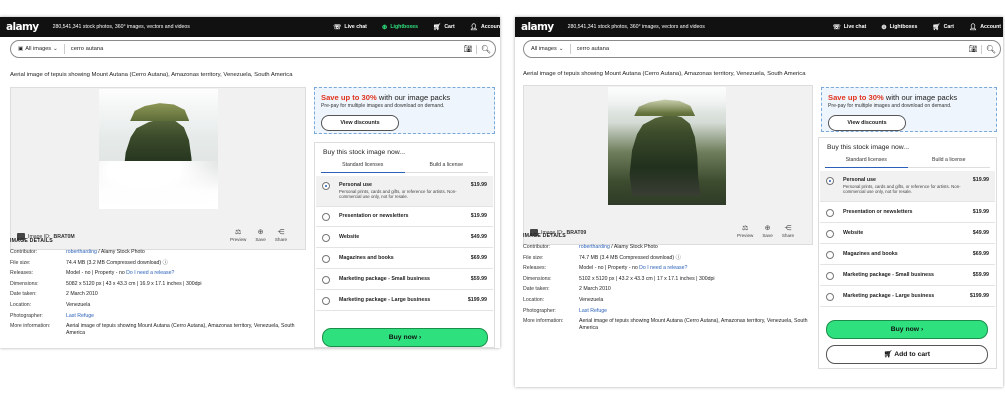 The image size is (1005, 401). What do you see at coordinates (990, 27) in the screenshot?
I see `account-label: Account` at bounding box center [990, 27].